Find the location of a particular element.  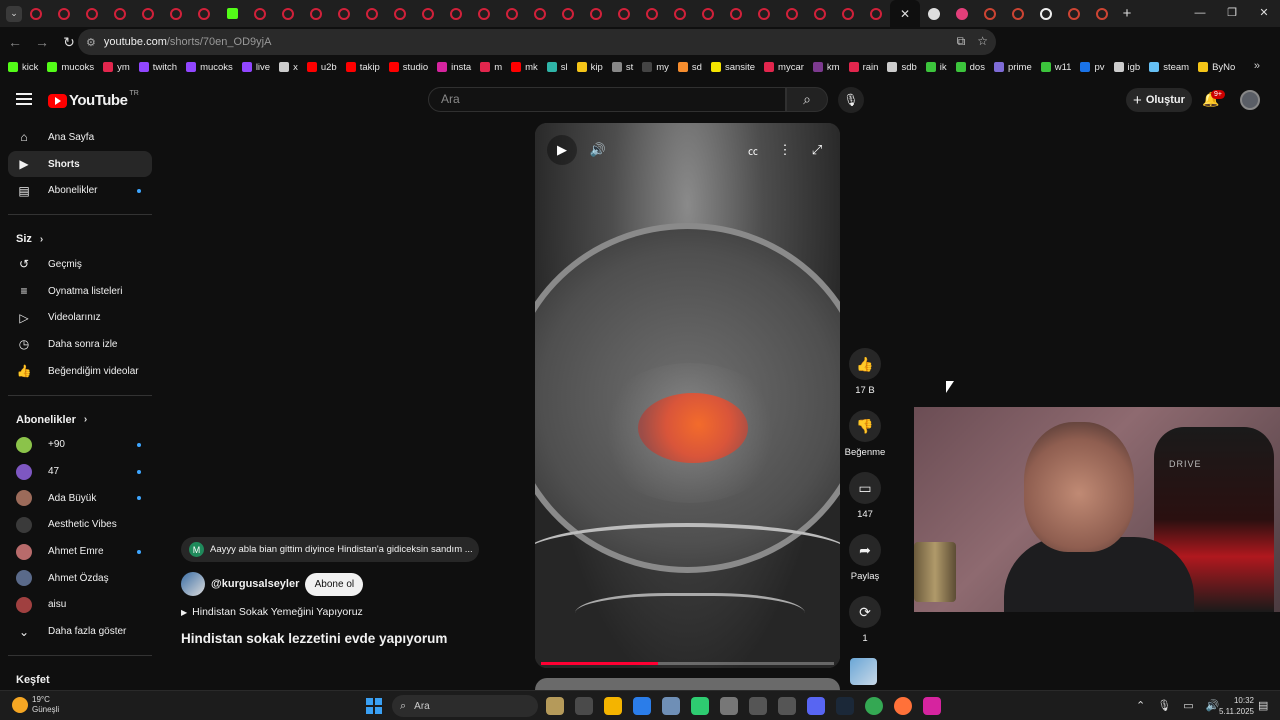

network-icon: ▭ is located at coordinates (1188, 705).